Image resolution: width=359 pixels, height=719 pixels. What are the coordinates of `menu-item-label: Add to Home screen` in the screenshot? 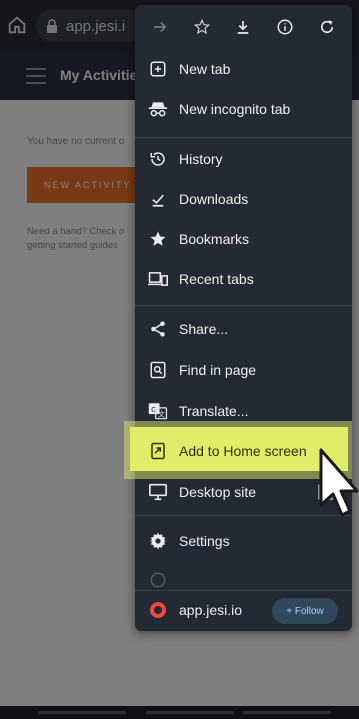 It's located at (243, 451).